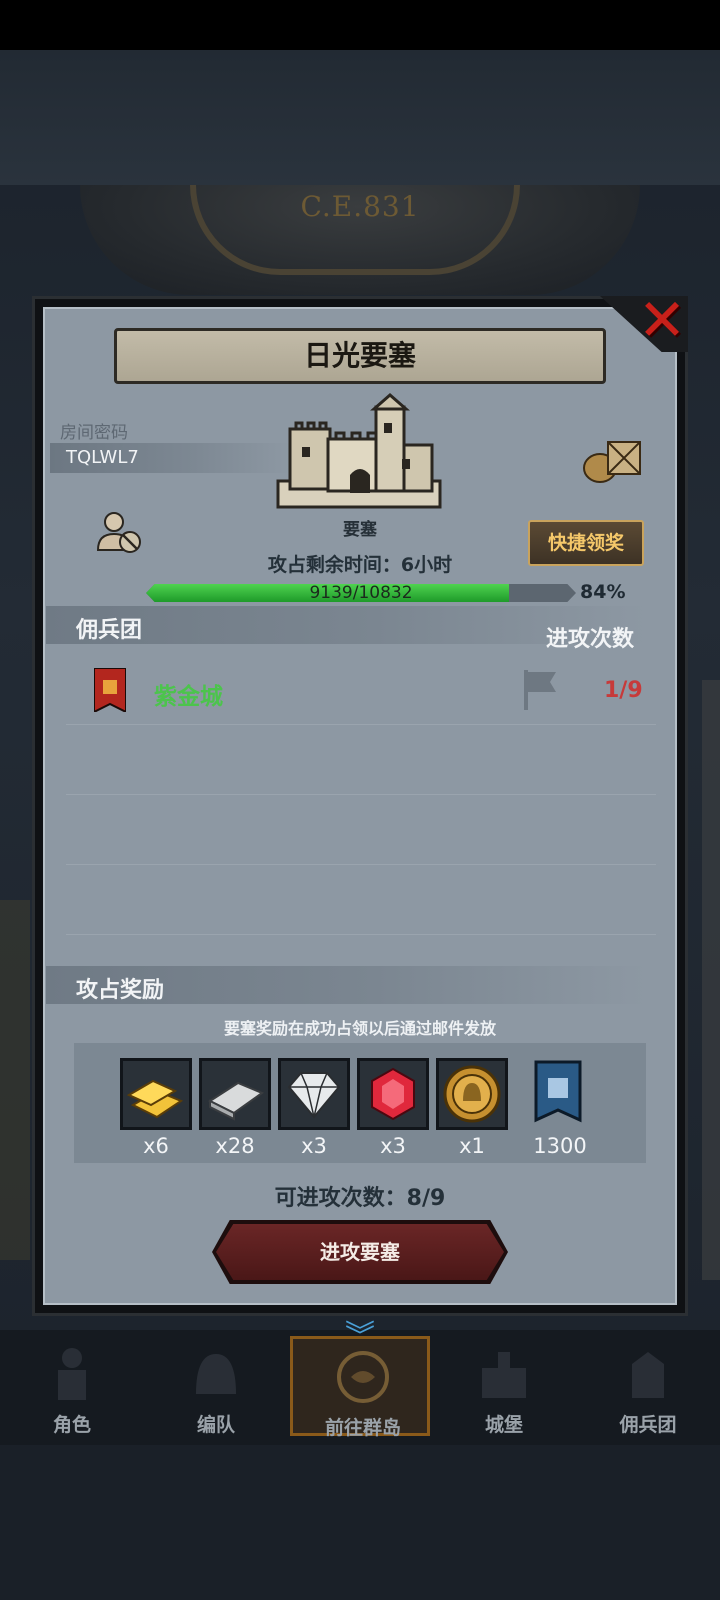  What do you see at coordinates (360, 565) in the screenshot?
I see `capture-timer: 攻占剩余时间：6小时` at bounding box center [360, 565].